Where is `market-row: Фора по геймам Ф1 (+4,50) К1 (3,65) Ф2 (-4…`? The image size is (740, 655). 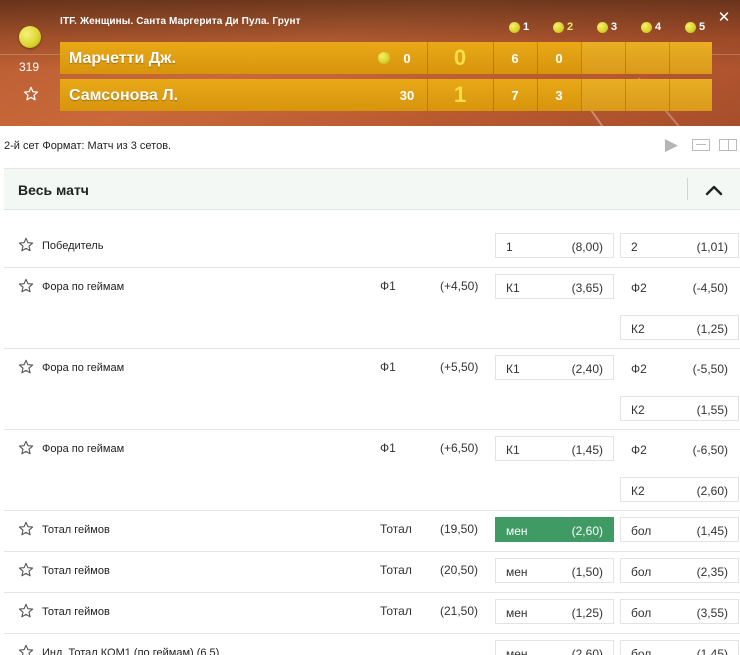
market-row: Фора по геймам Ф1 (+4,50) К1 (3,65) Ф2 (-4… is located at coordinates (372, 308).